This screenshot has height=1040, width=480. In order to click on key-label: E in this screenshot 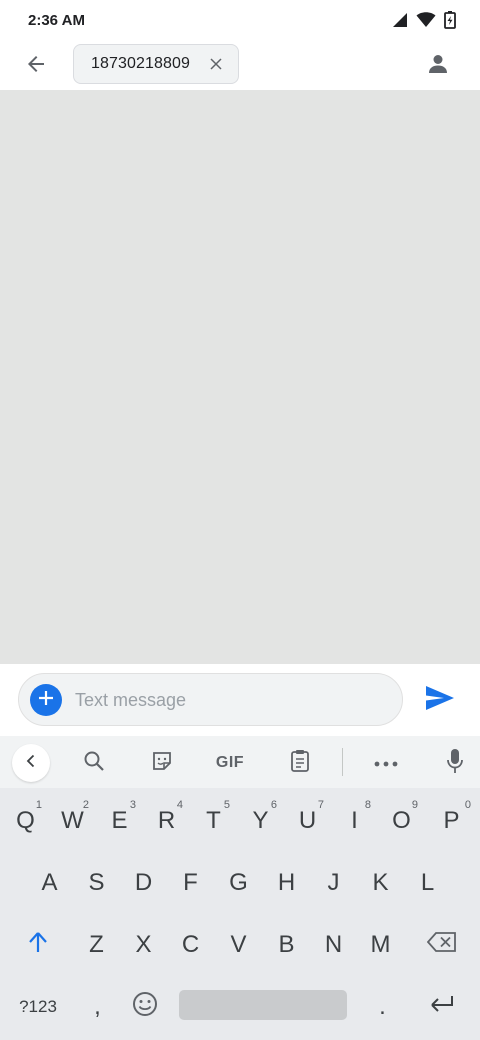, I will do `click(119, 820)`.